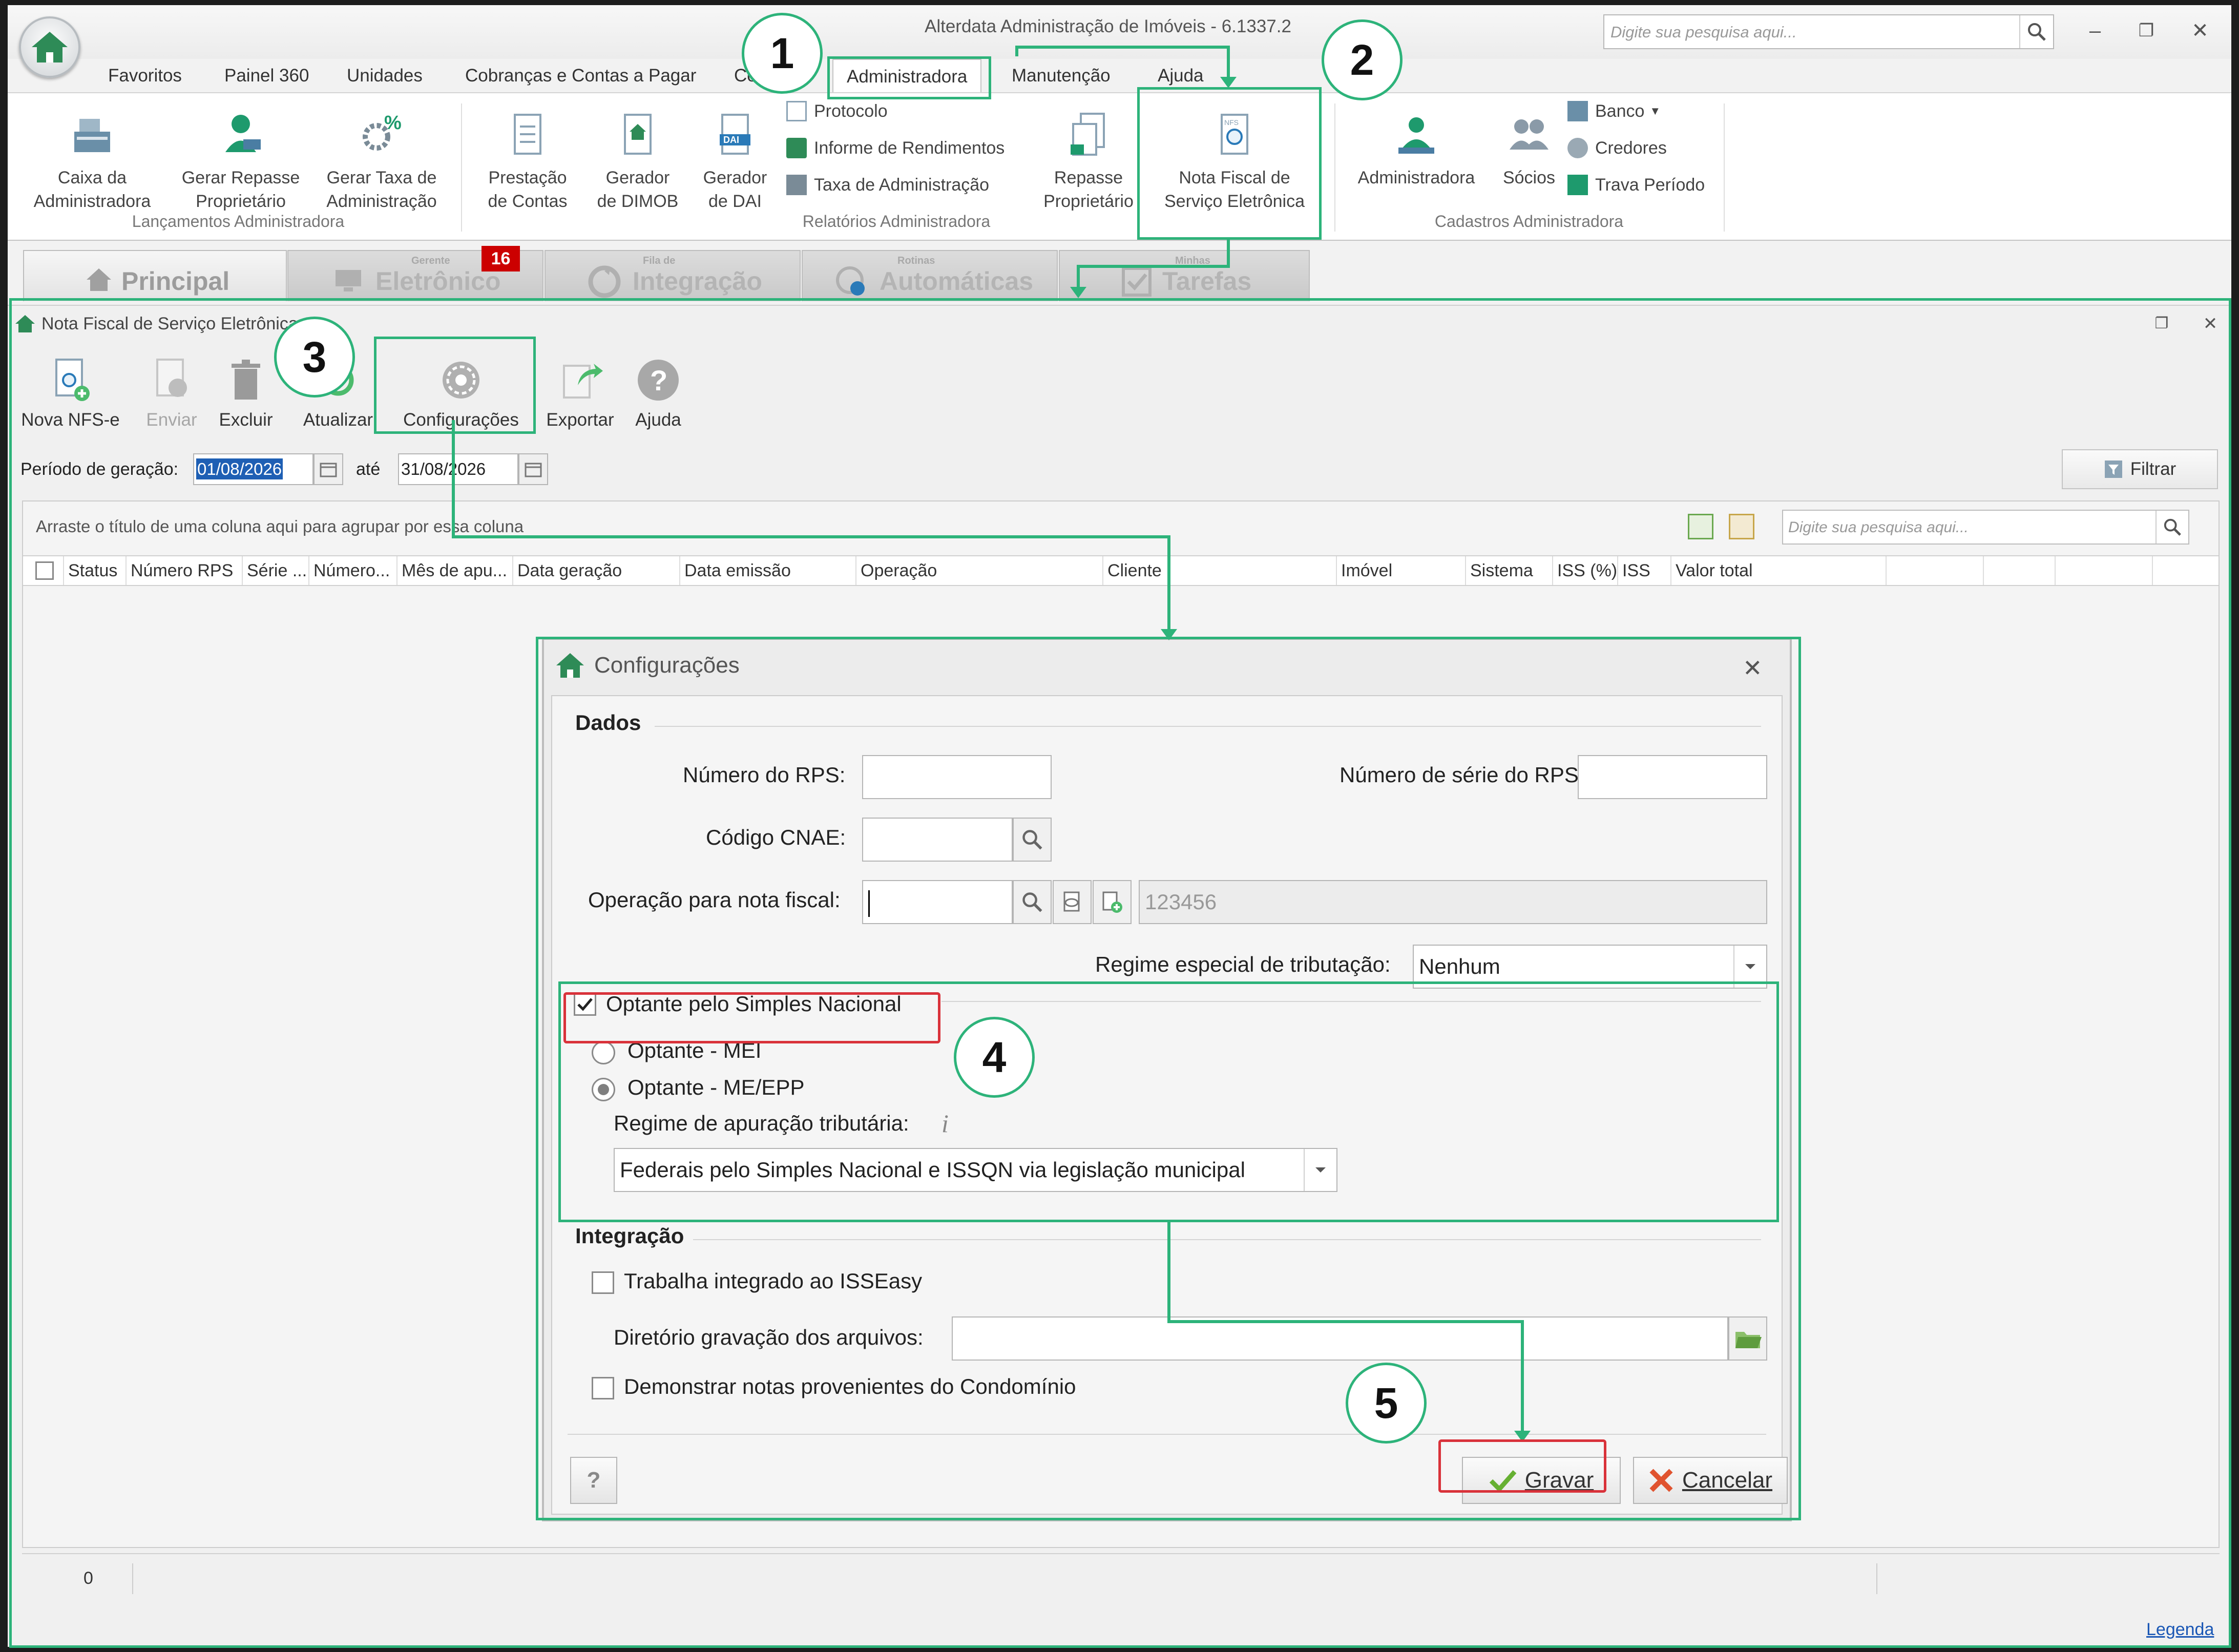 The image size is (2239, 1652). I want to click on informe-rendimentos-button: Informe de Rendimentos, so click(896, 148).